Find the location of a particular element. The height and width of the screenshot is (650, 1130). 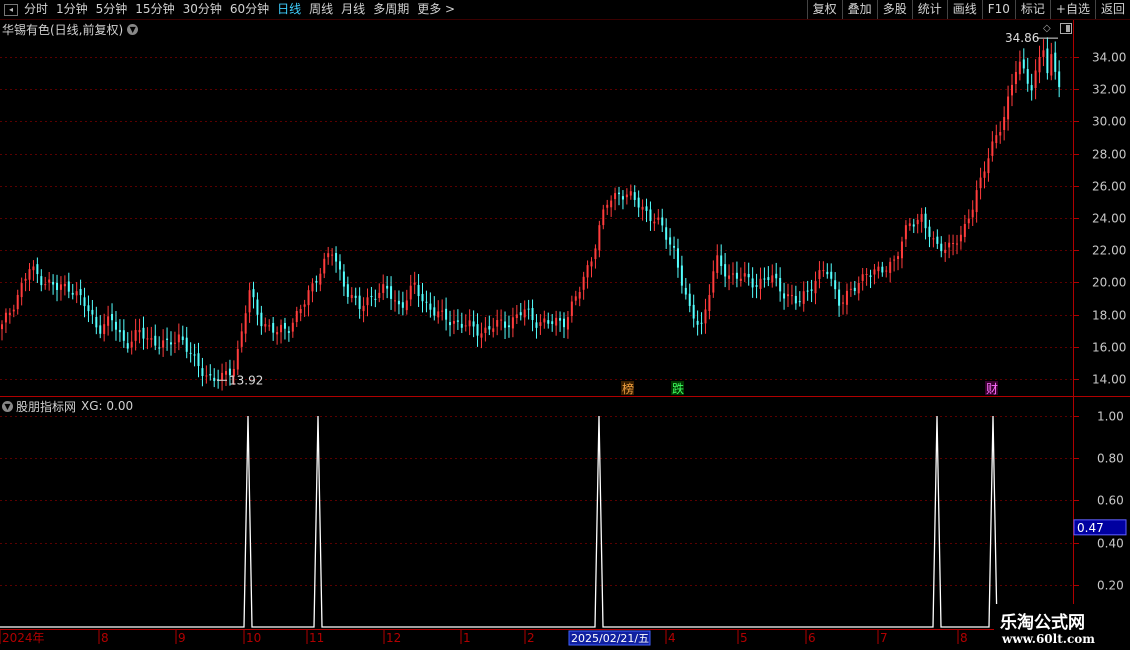

date-label: 5 is located at coordinates (744, 638).